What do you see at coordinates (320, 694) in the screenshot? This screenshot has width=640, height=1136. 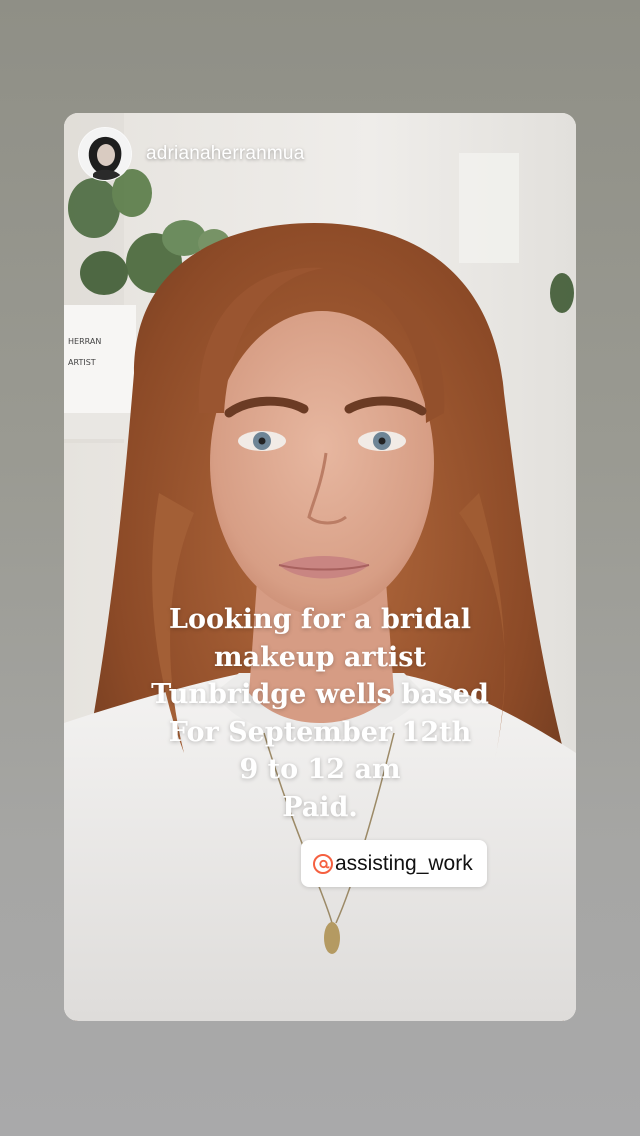 I see `caption-line: Tunbridge wells based` at bounding box center [320, 694].